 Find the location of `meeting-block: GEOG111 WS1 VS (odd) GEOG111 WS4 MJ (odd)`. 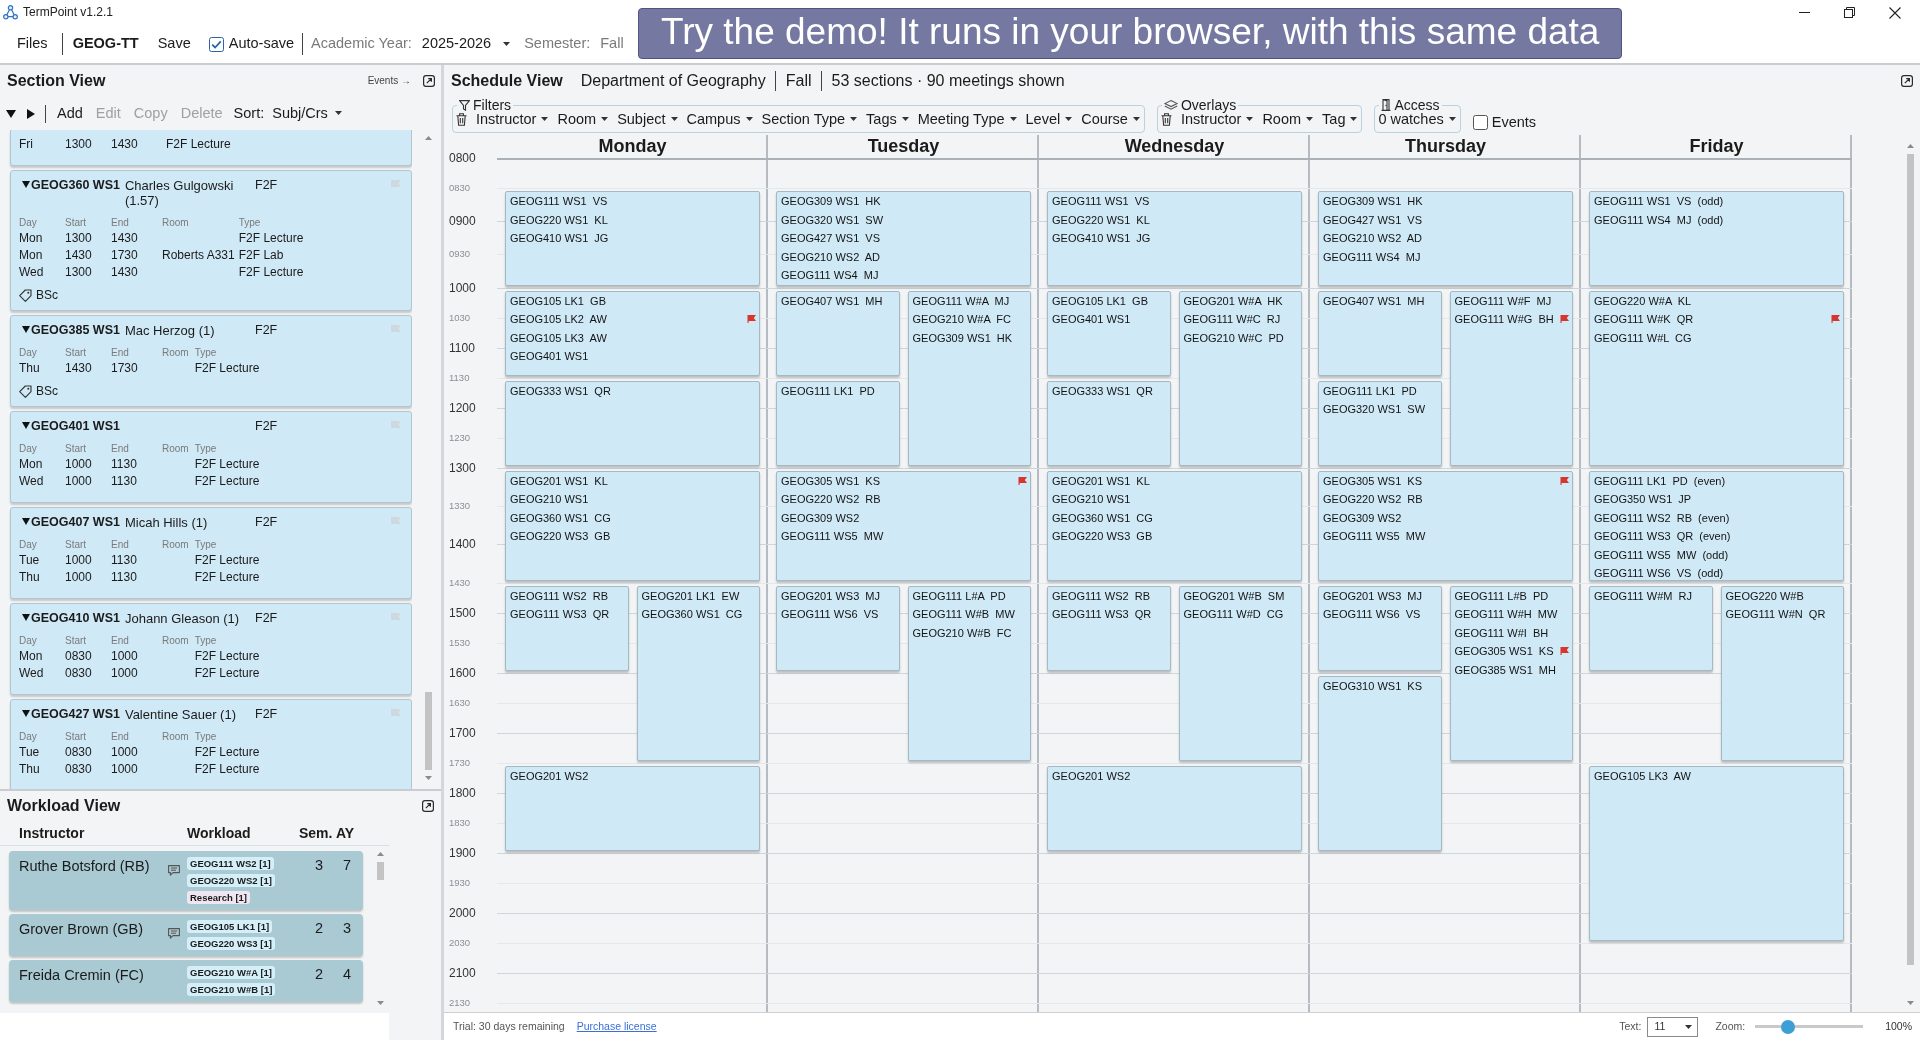

meeting-block: GEOG111 WS1 VS (odd) GEOG111 WS4 MJ (odd) is located at coordinates (1716, 238).